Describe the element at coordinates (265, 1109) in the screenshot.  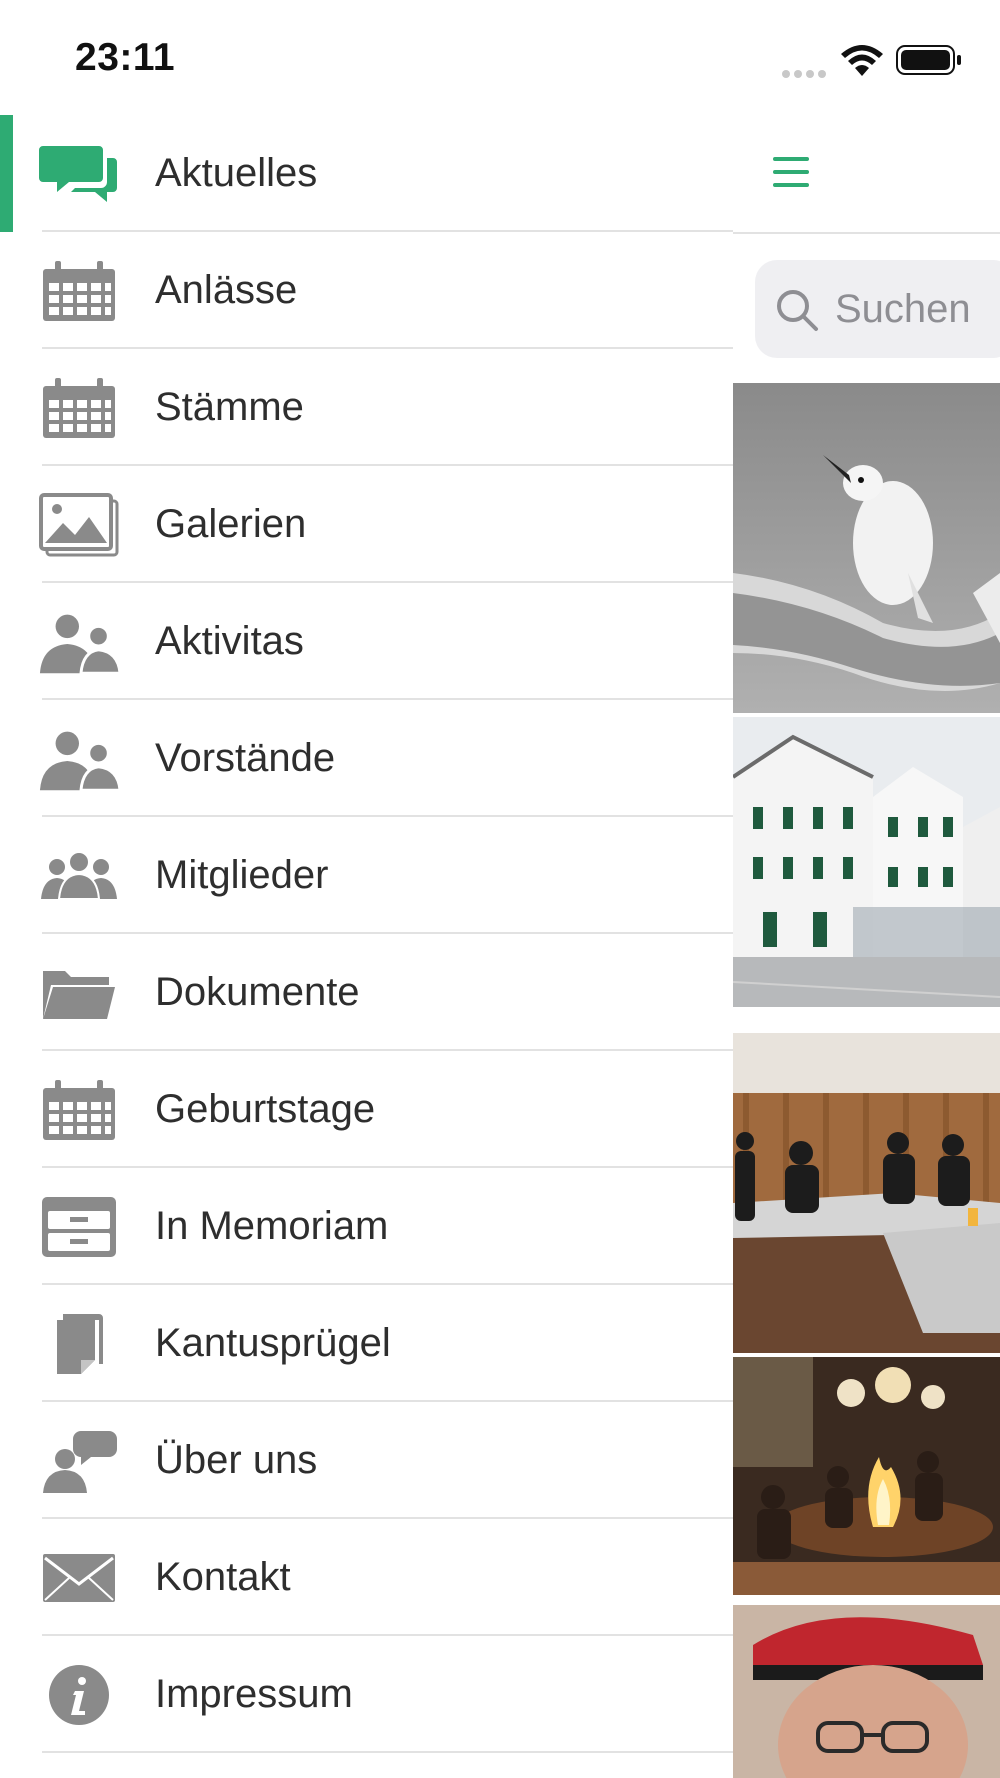
I see `menu-item-label: Geburtstage` at that location.